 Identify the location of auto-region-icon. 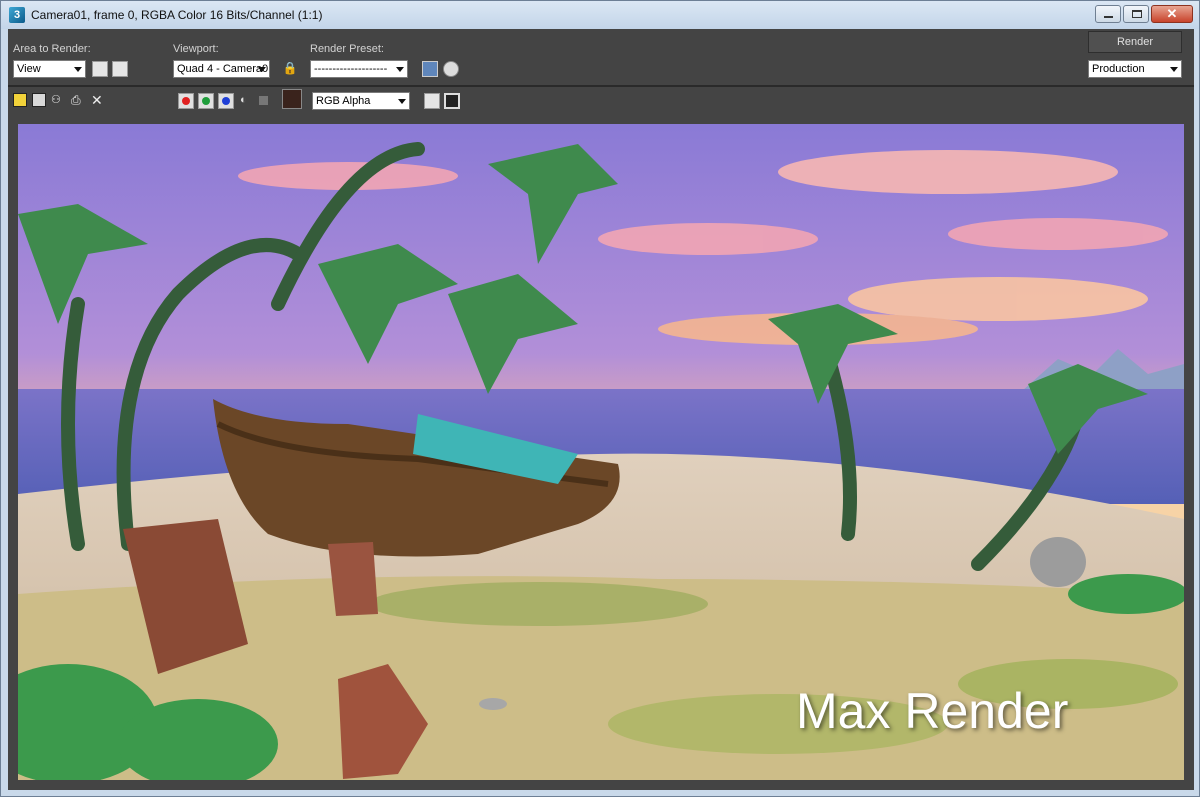
(120, 69).